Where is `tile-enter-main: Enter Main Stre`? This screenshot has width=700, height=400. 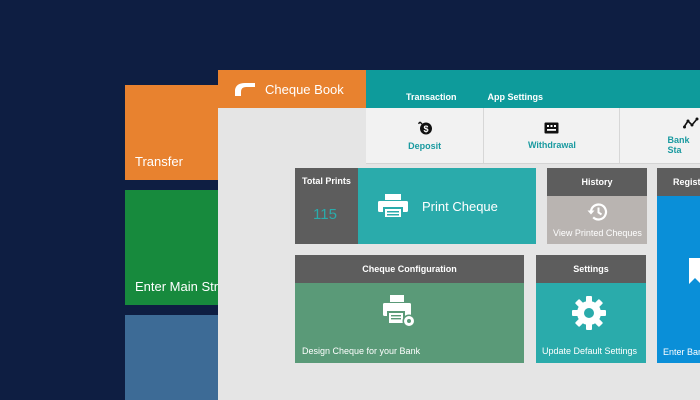
tile-enter-main: Enter Main Stre is located at coordinates (175, 247).